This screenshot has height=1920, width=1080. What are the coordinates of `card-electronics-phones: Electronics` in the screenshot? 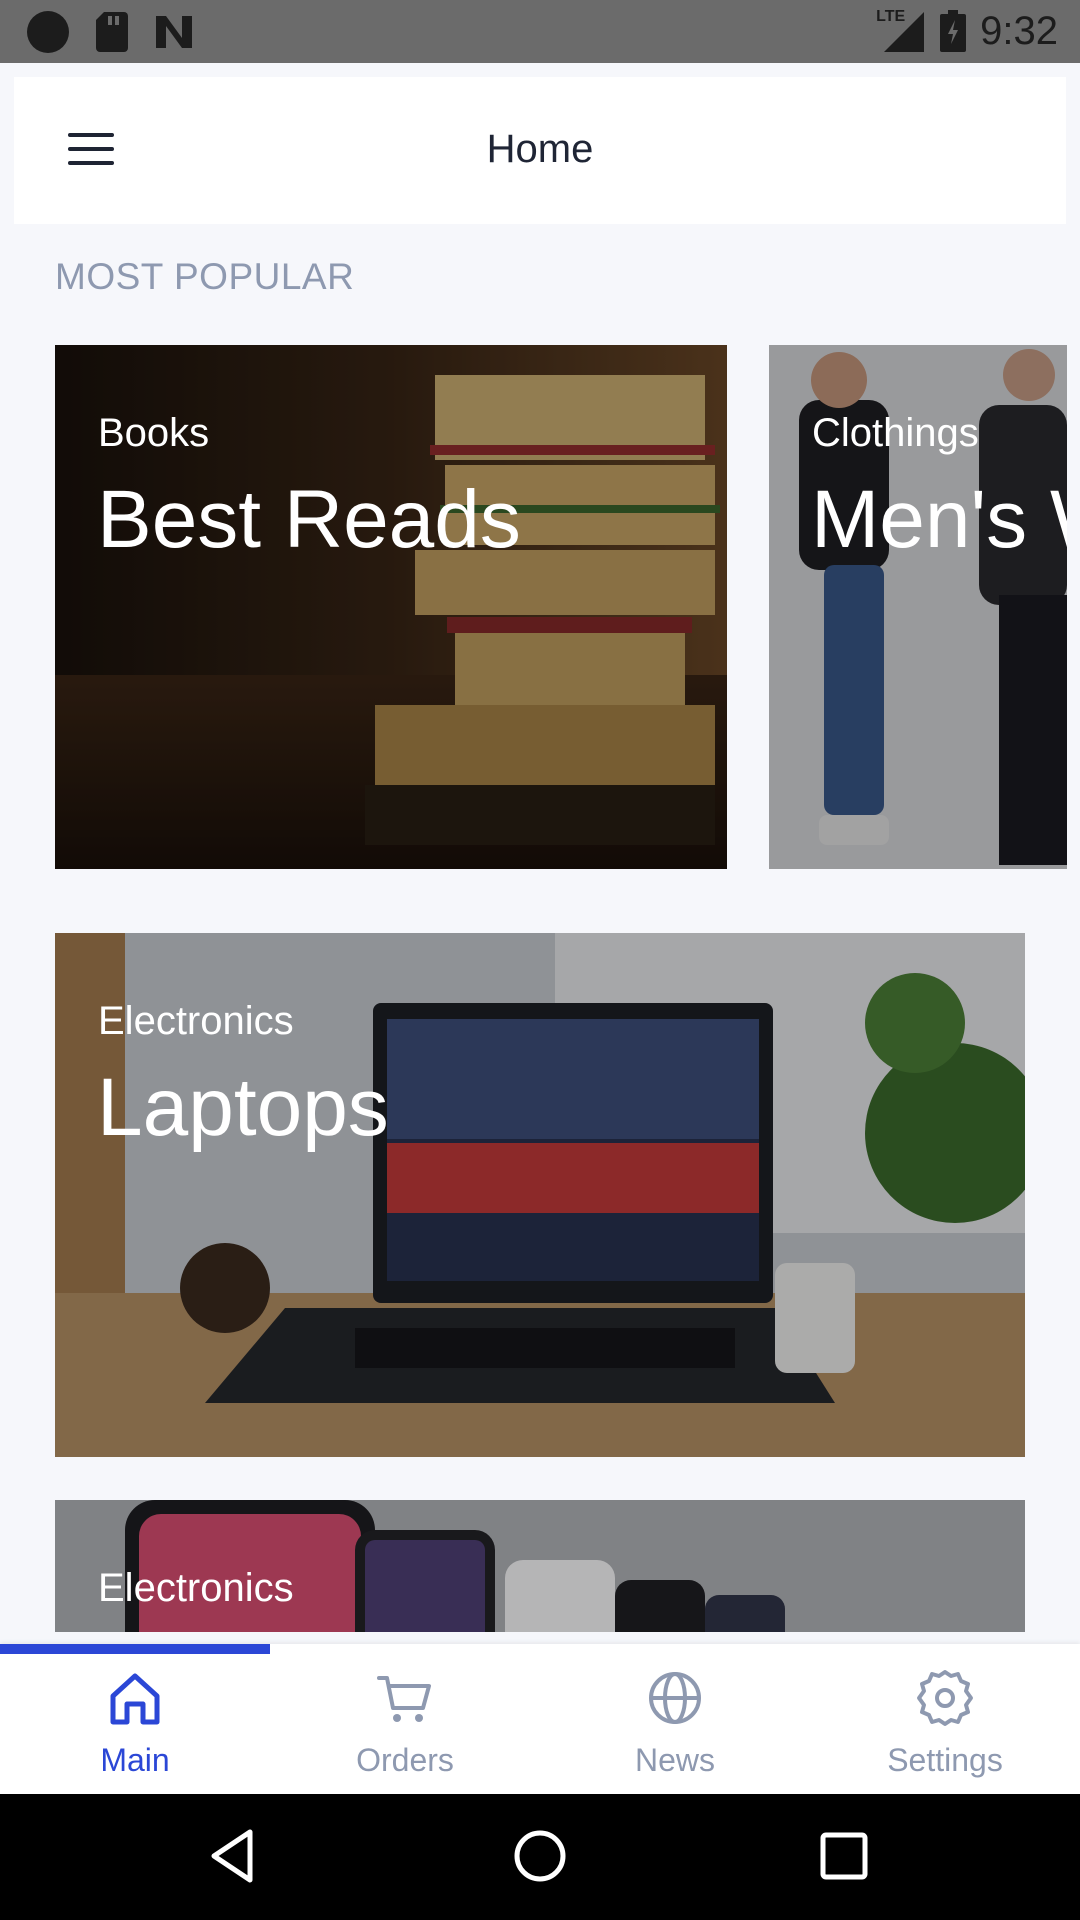 It's located at (540, 1566).